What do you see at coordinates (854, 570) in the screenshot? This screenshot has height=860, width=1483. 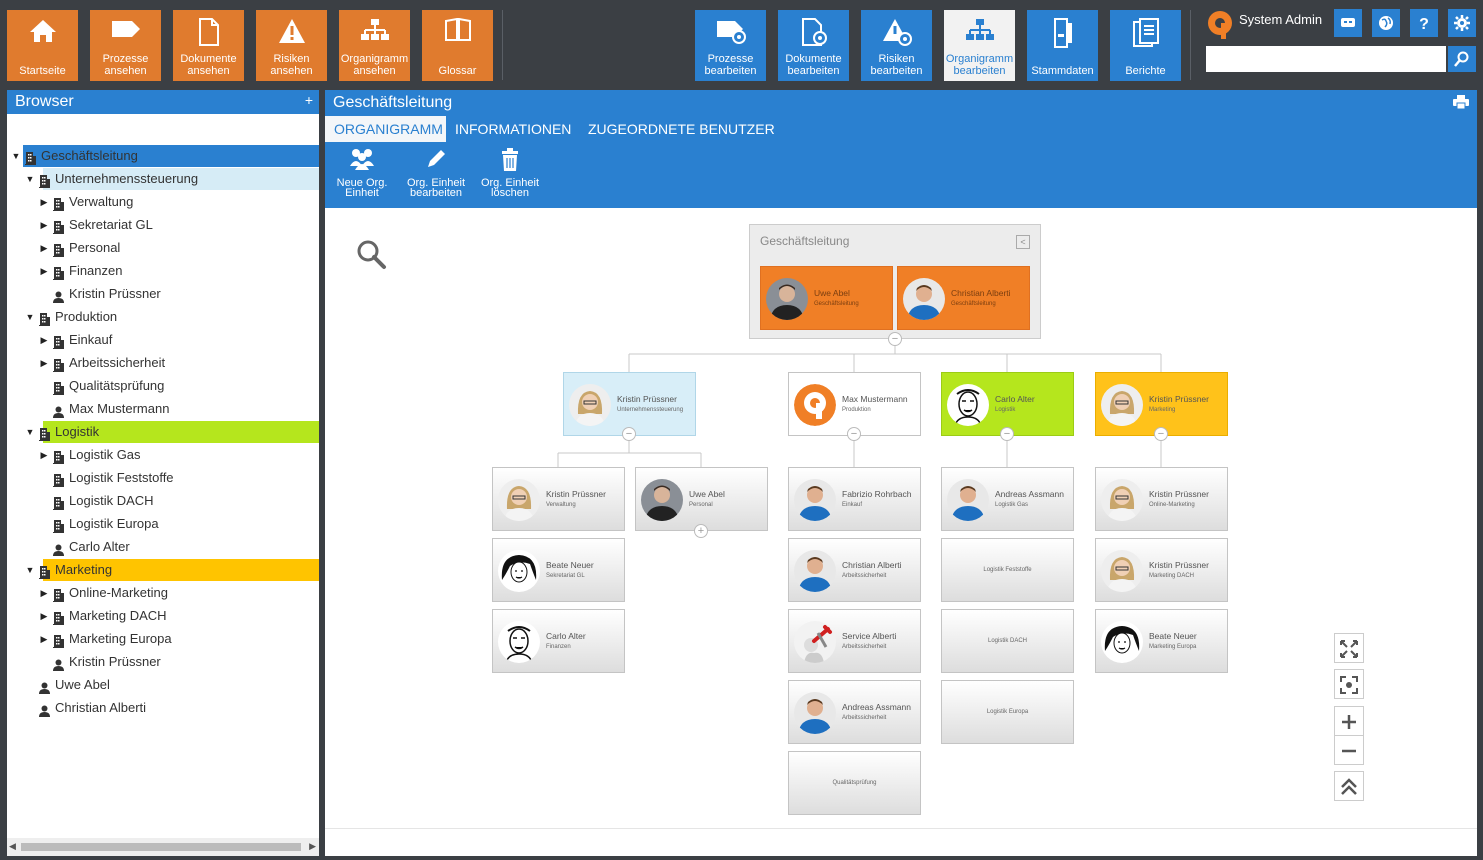 I see `org-card: Christian Alberti Arbeitssicherheit` at bounding box center [854, 570].